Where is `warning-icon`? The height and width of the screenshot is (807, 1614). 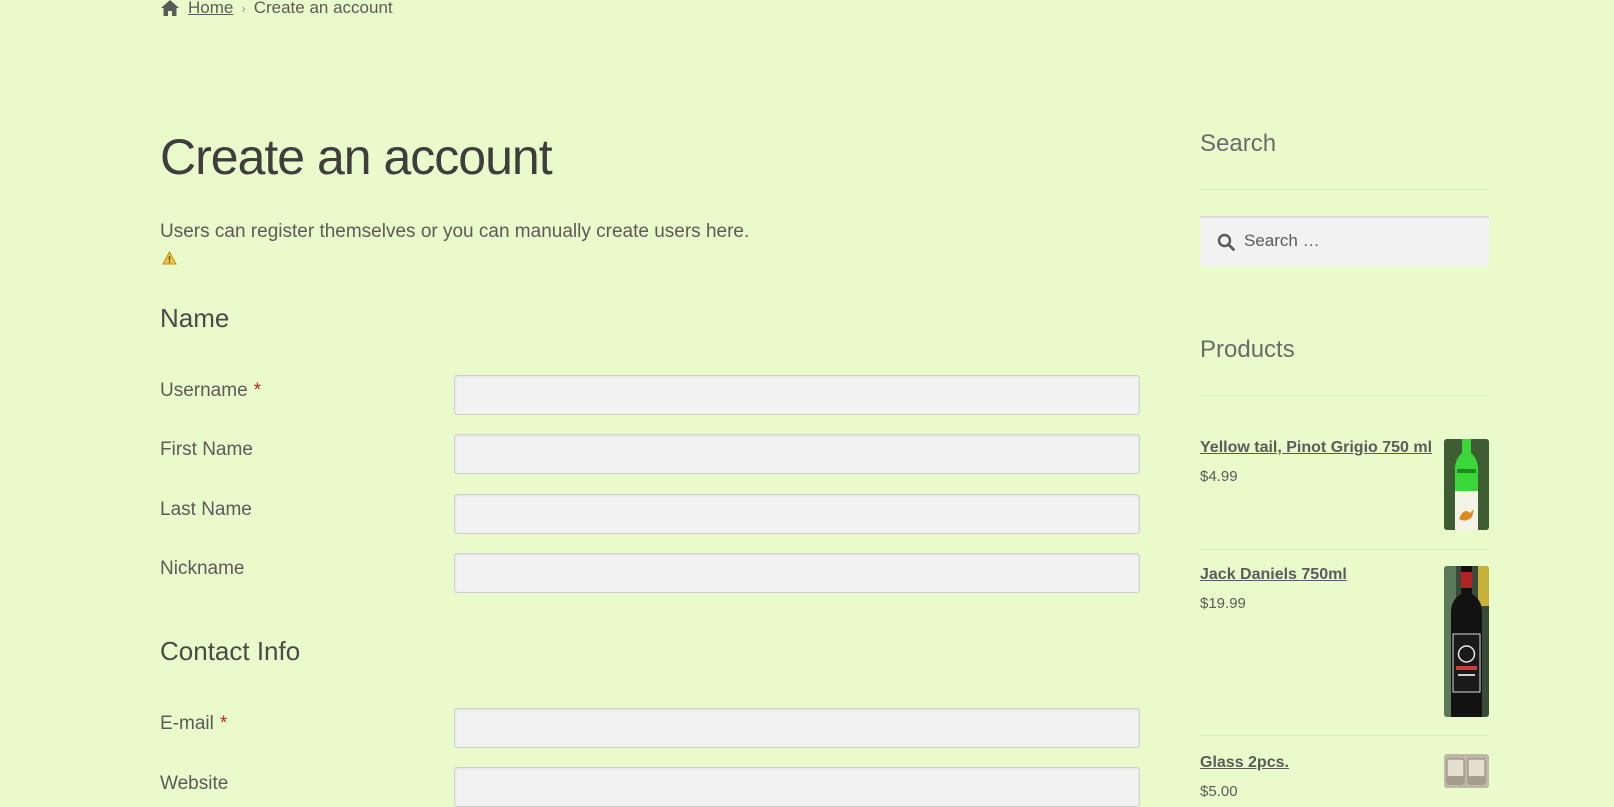 warning-icon is located at coordinates (169, 258).